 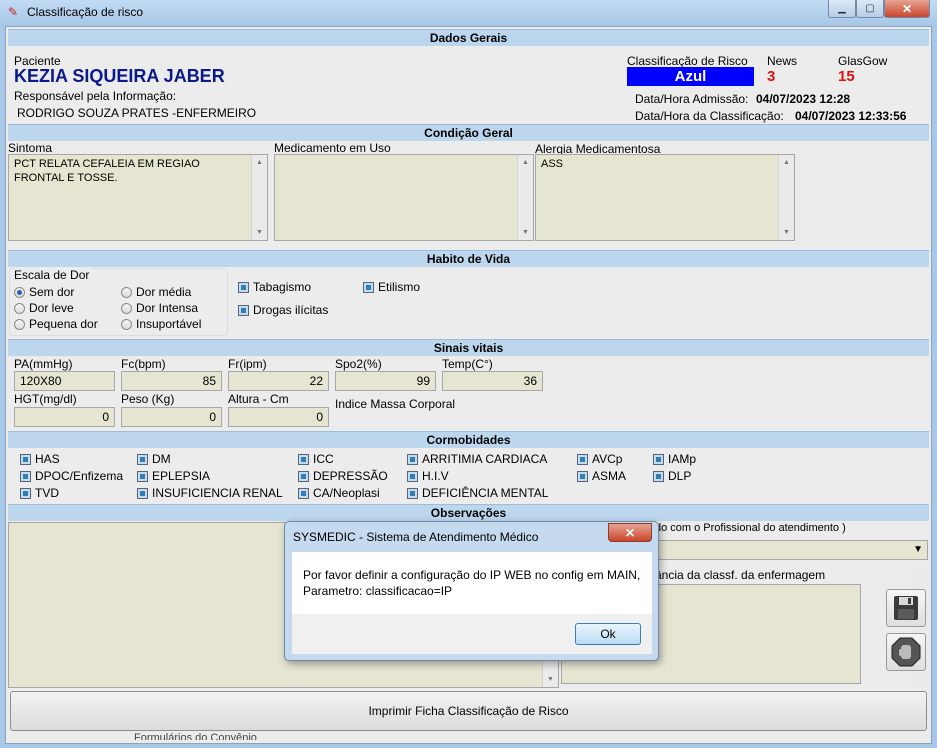 What do you see at coordinates (161, 324) in the screenshot?
I see `pain-radio-insuportavel: Insuportável` at bounding box center [161, 324].